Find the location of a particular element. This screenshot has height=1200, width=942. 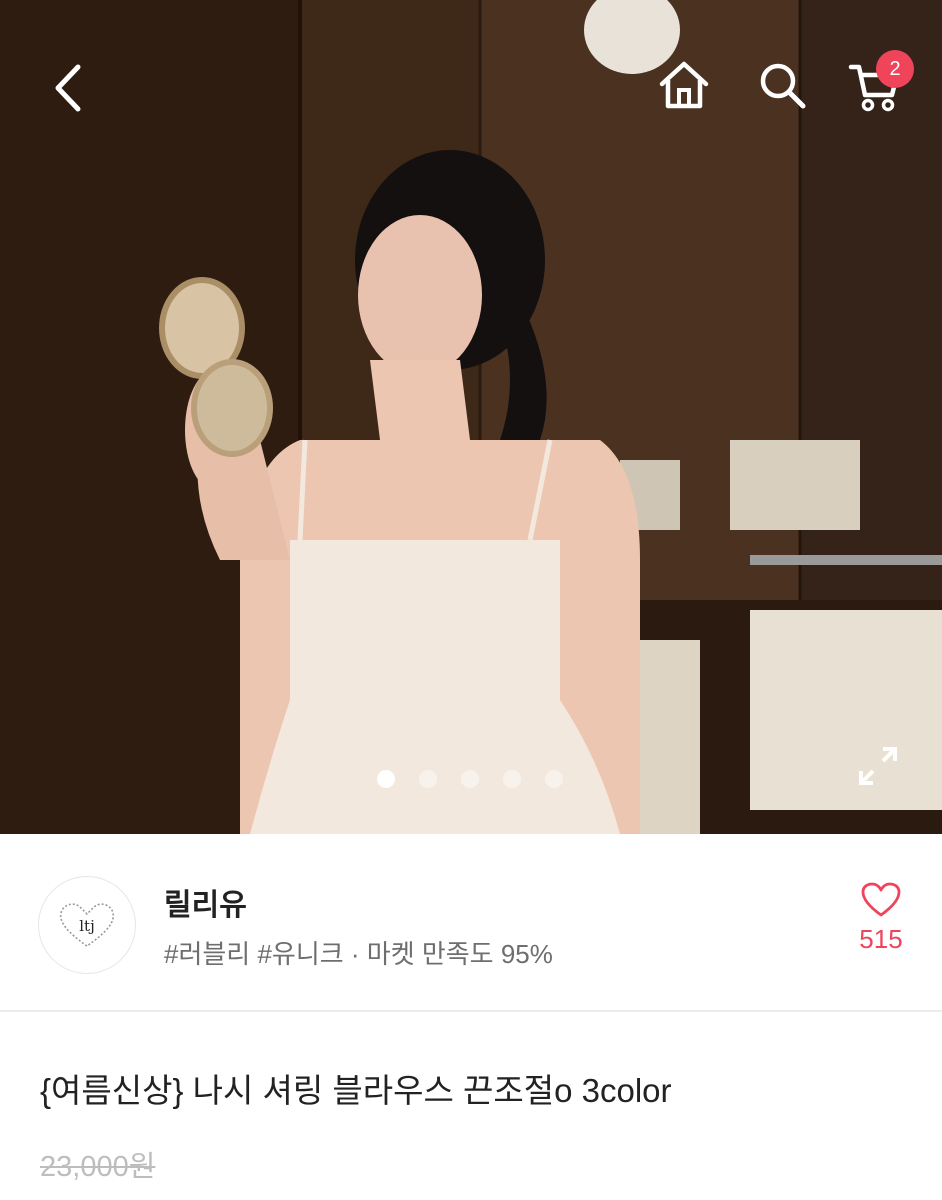

seller-name: 릴리유 is located at coordinates (205, 902).